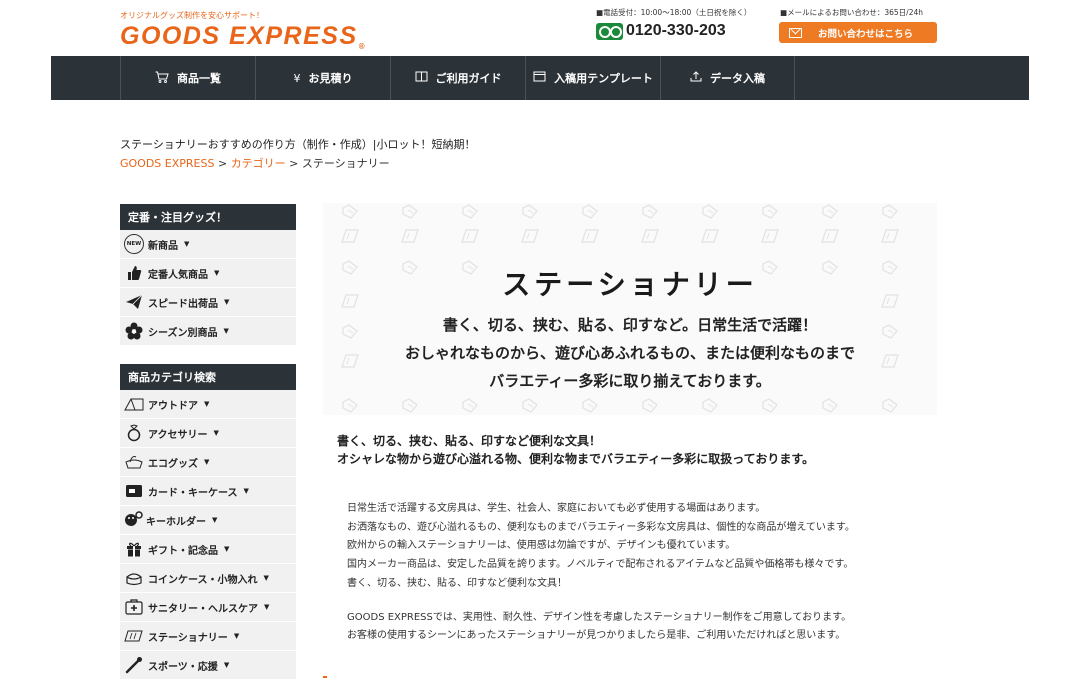 The height and width of the screenshot is (680, 1080). Describe the element at coordinates (576, 459) in the screenshot. I see `lead-line: オシャレな物から遊び心溢れる物、便利な物までバラエティー多彩に取扱っております。` at that location.